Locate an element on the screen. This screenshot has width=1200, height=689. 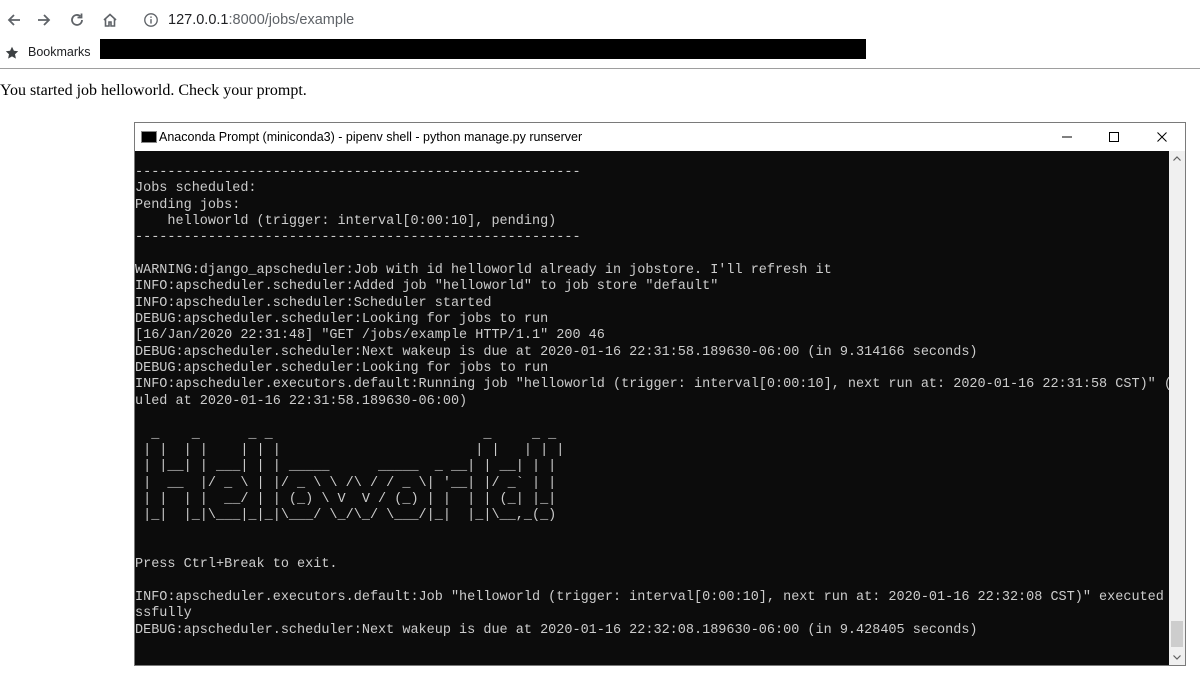
scroll-down-arrow-icon is located at coordinates (1177, 657).